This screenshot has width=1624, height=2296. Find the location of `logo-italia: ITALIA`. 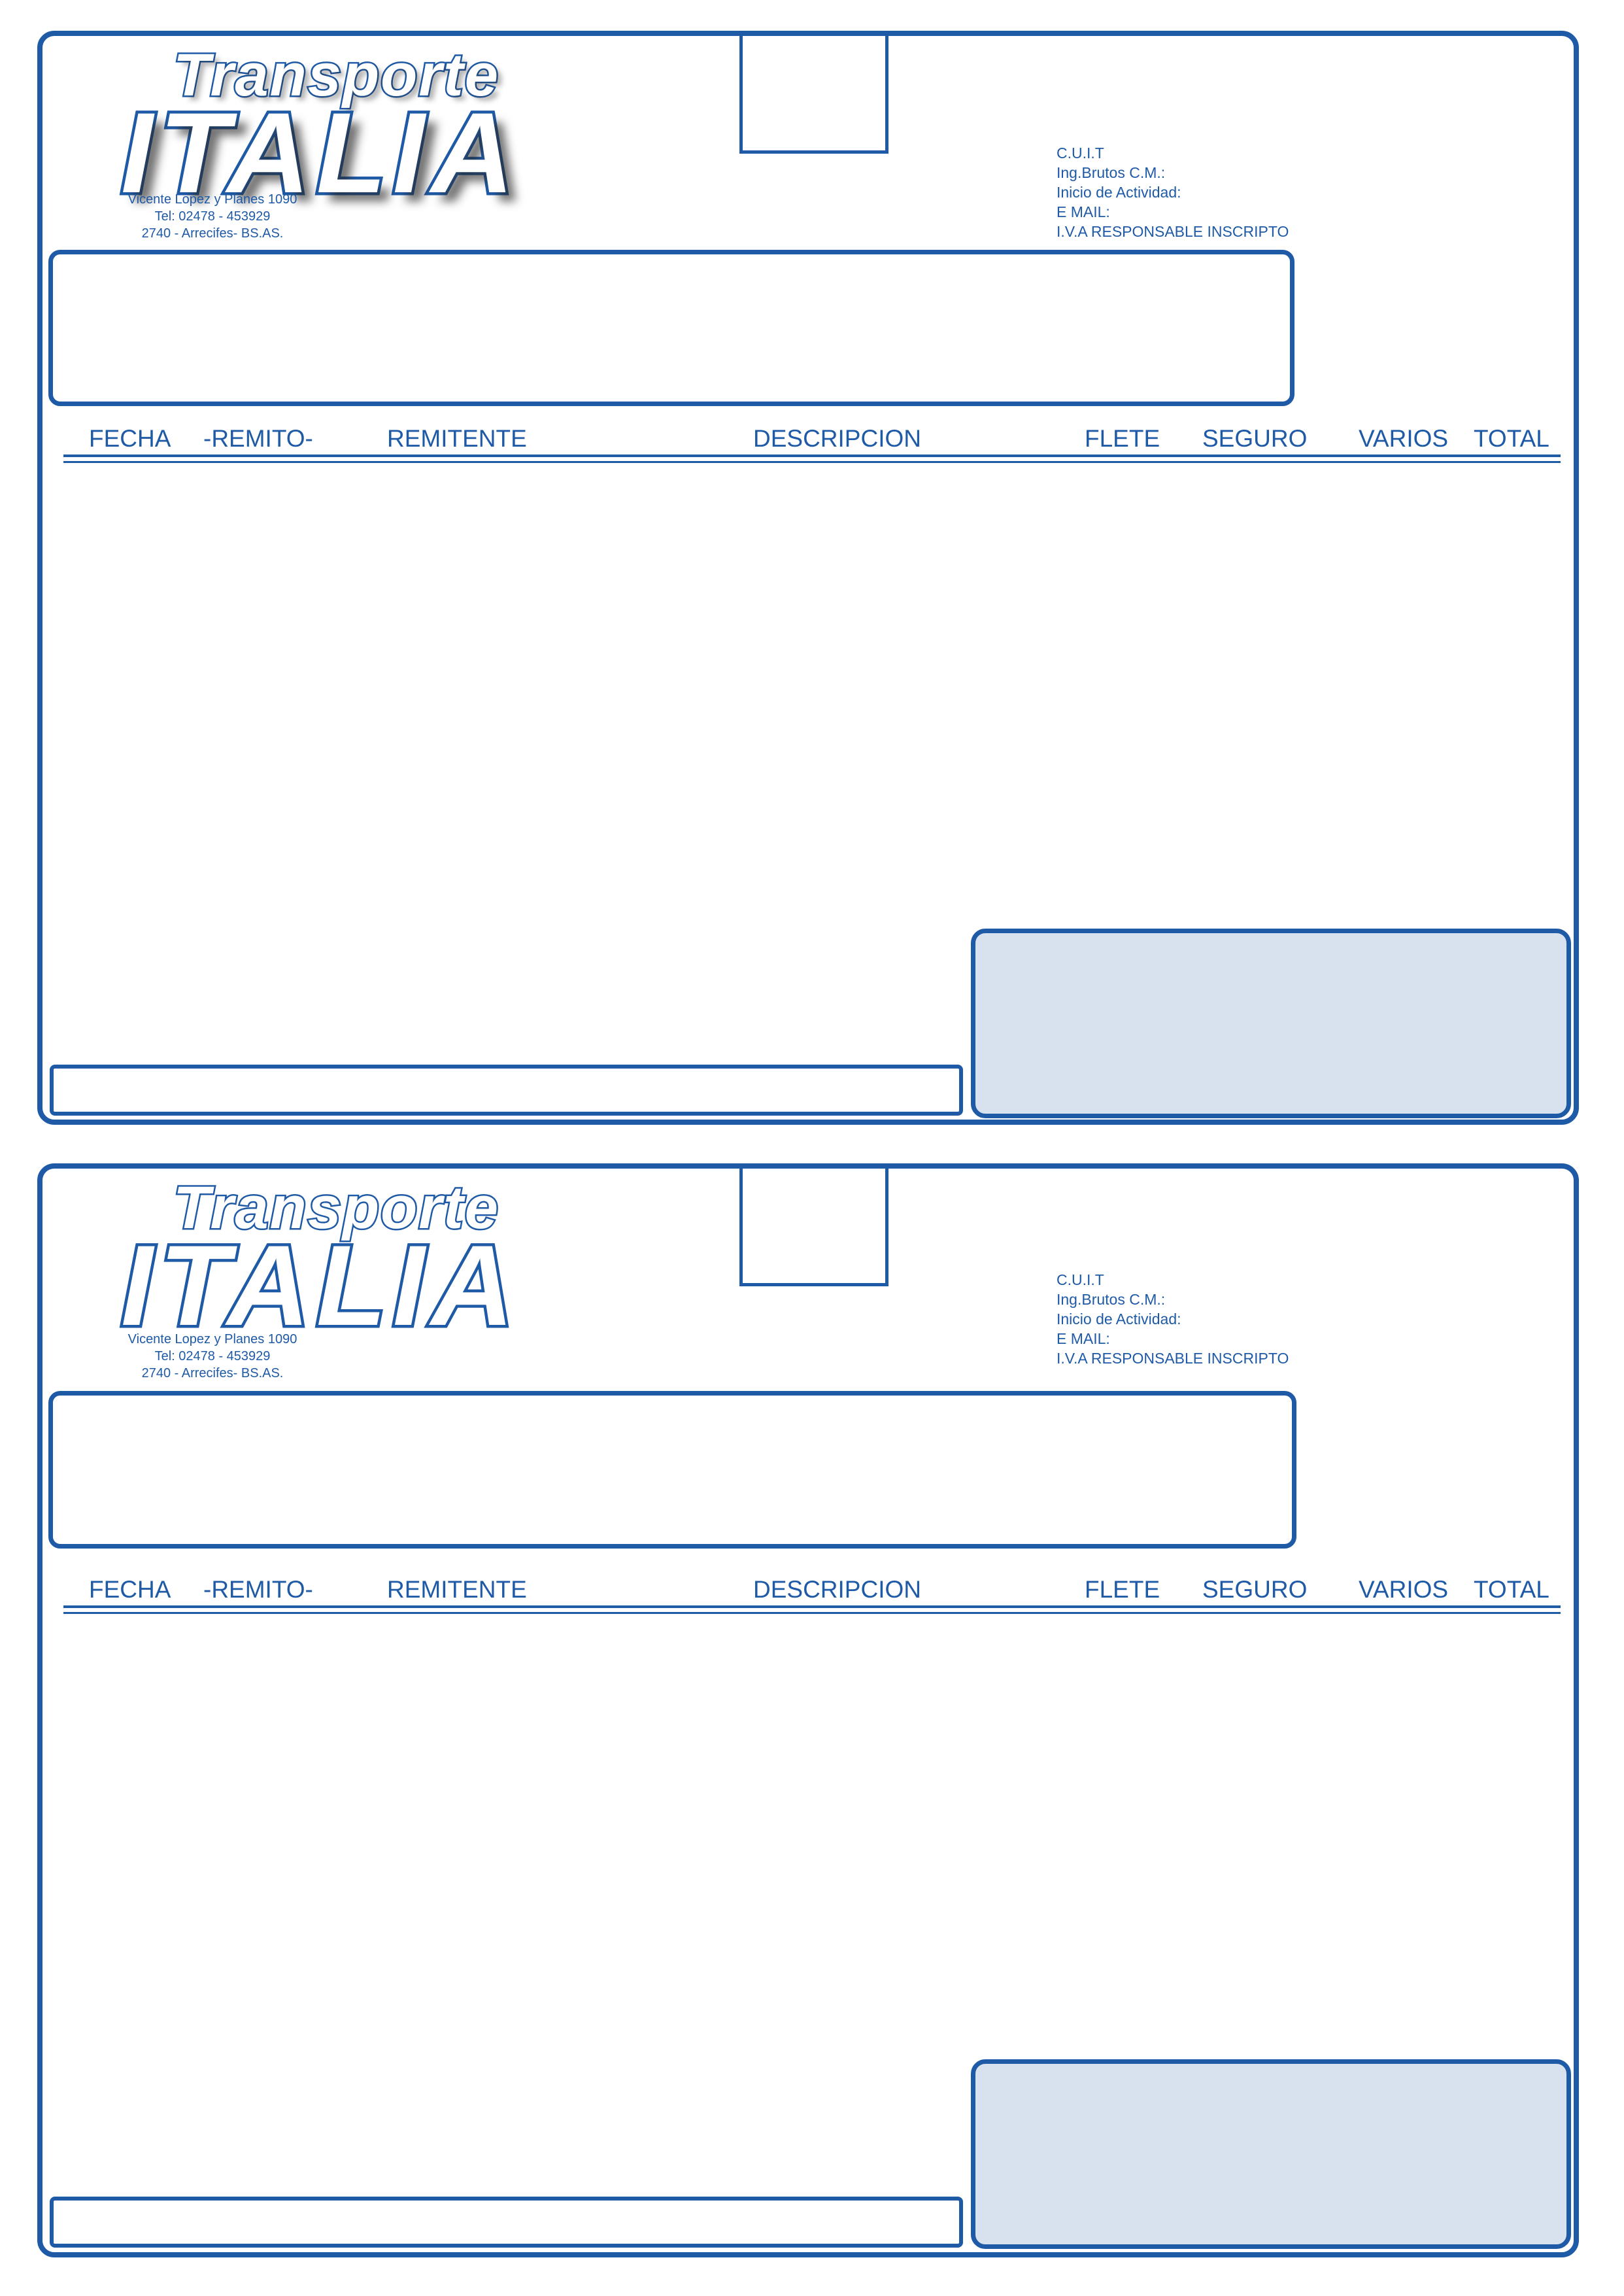

logo-italia: ITALIA is located at coordinates (319, 1286).